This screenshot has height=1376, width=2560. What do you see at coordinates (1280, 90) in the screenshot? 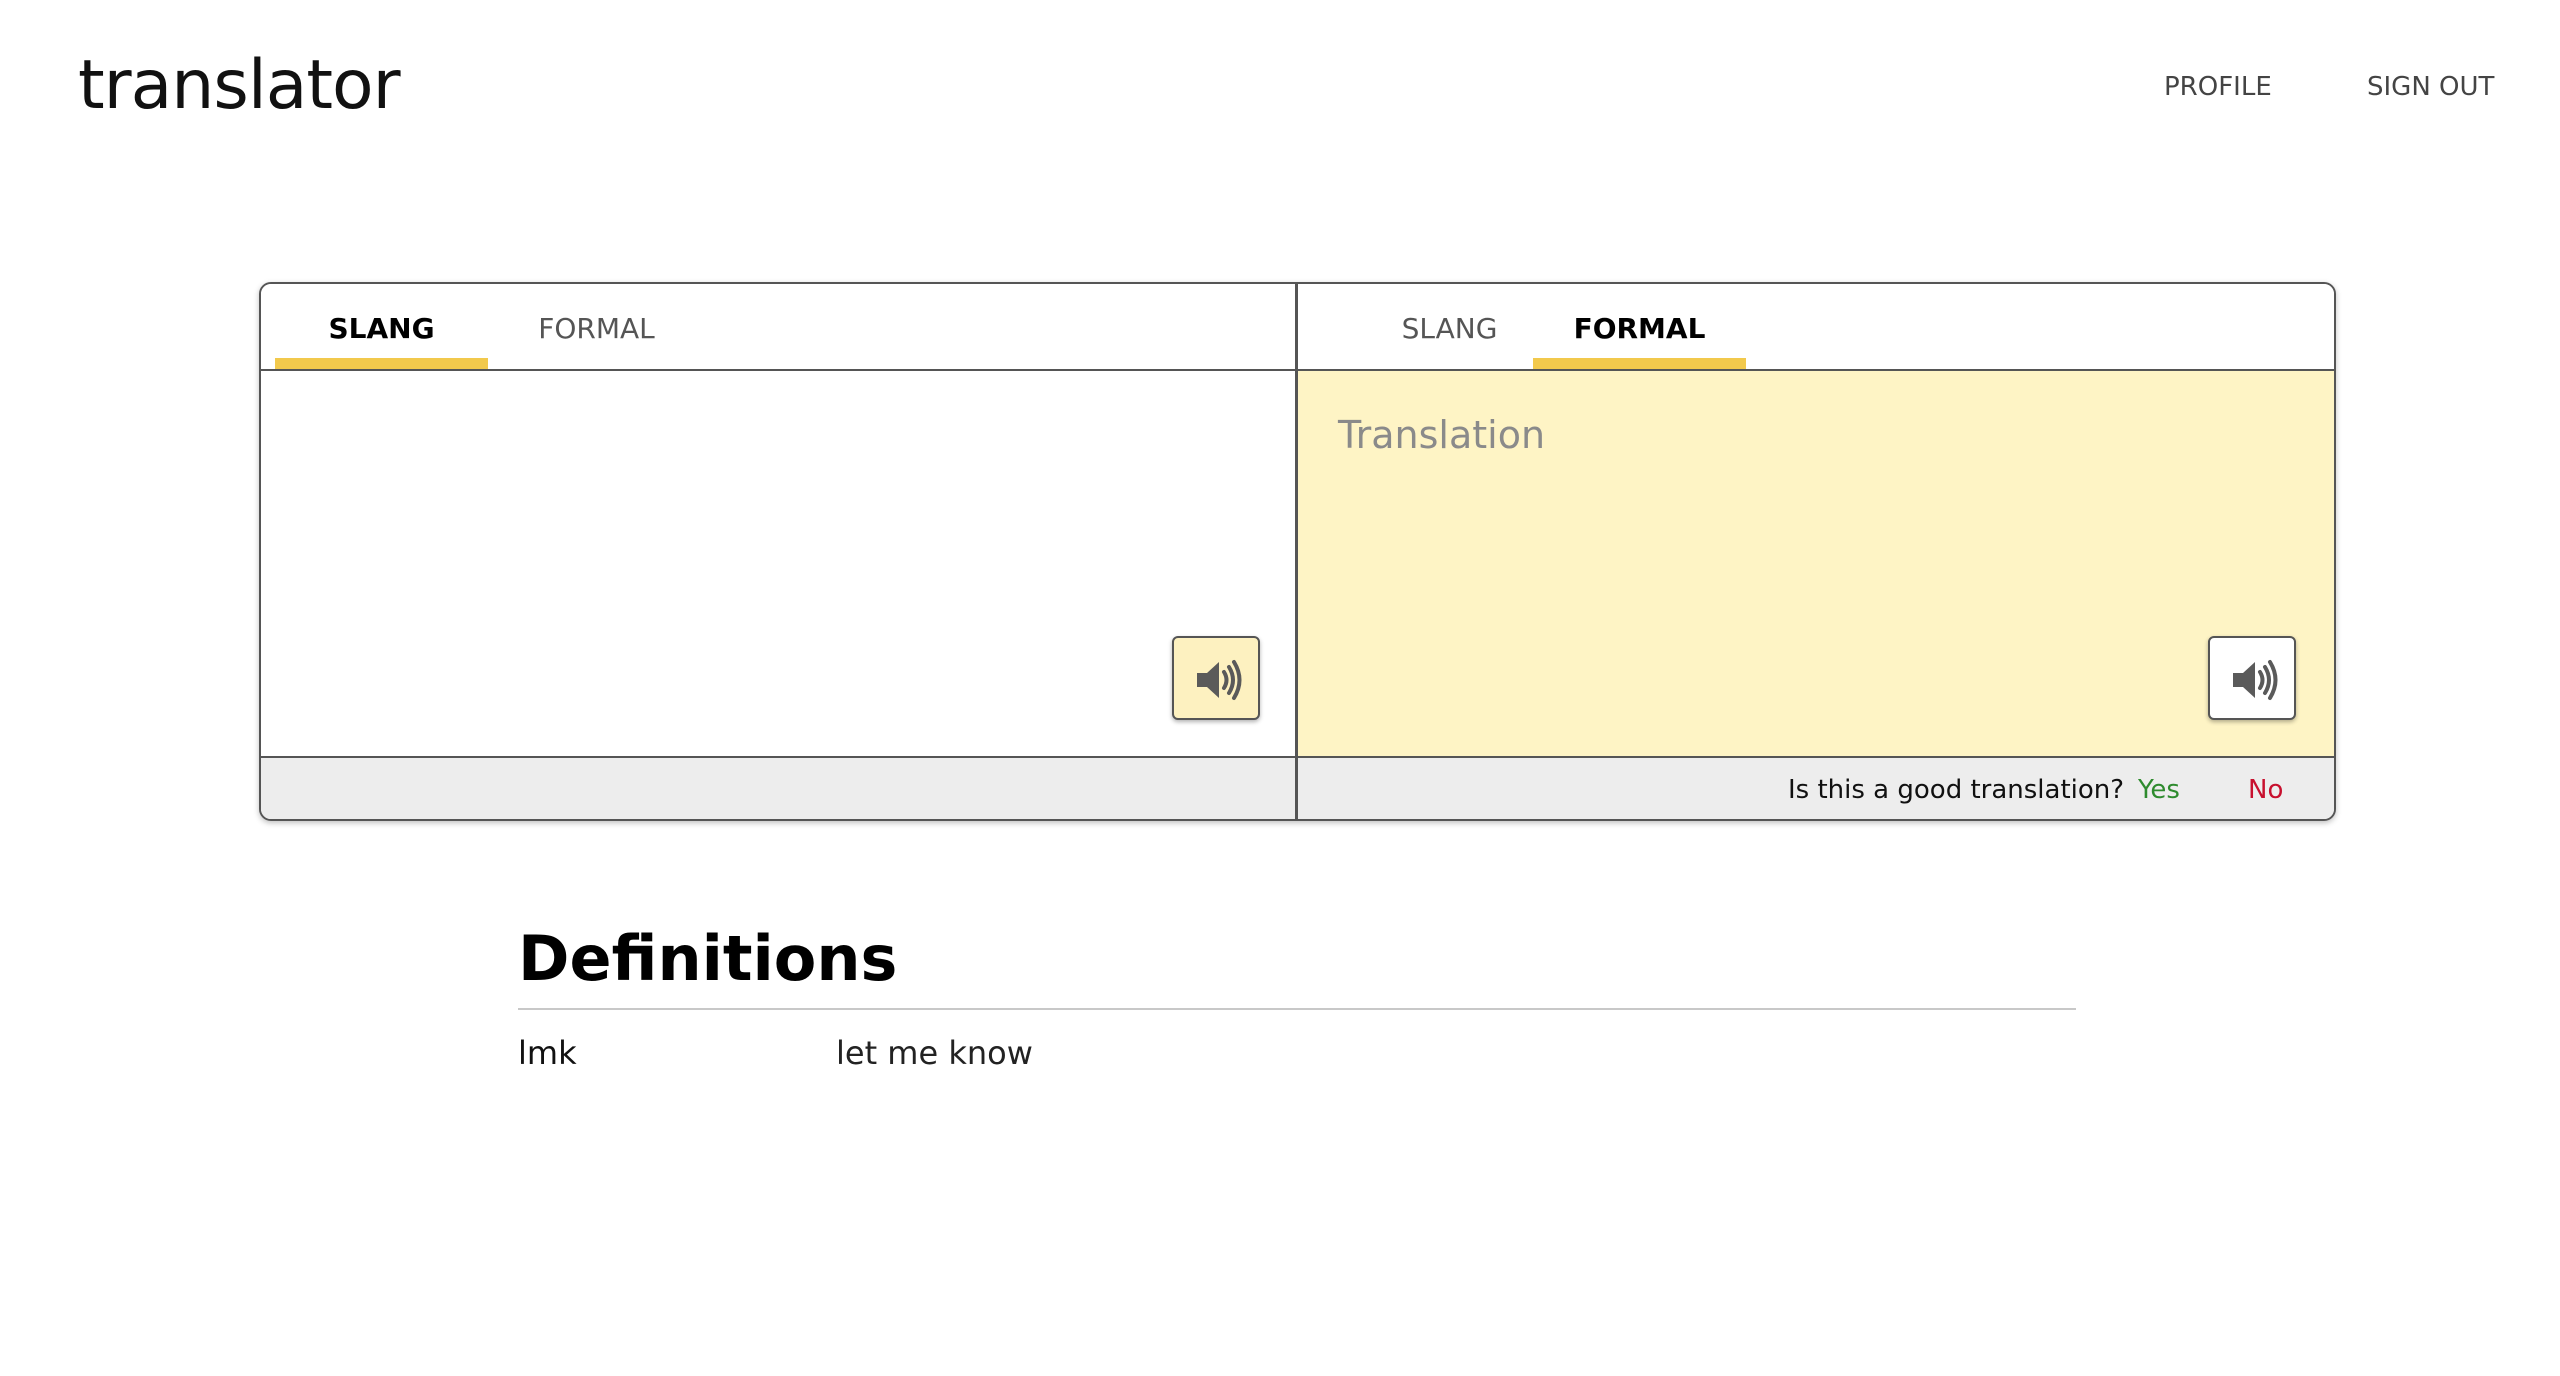
I see `top-bar: translator PROFILE SIGN OUT` at bounding box center [1280, 90].